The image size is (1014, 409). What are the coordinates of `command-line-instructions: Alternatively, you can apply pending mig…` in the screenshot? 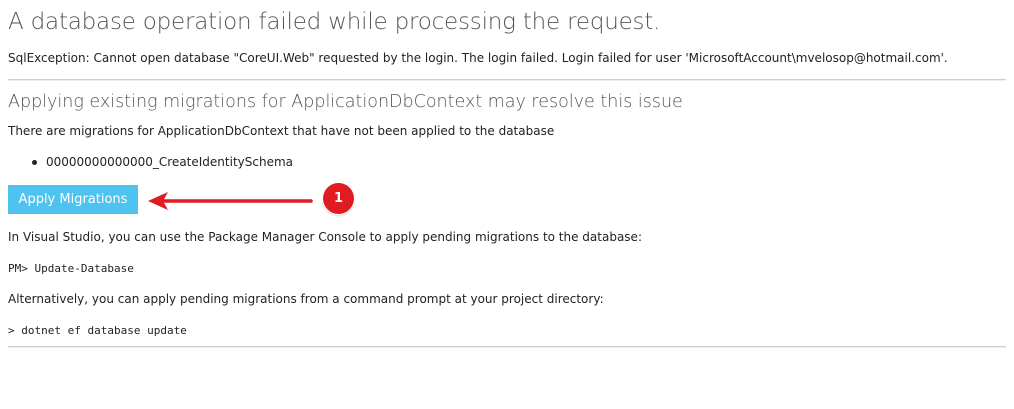 It's located at (306, 299).